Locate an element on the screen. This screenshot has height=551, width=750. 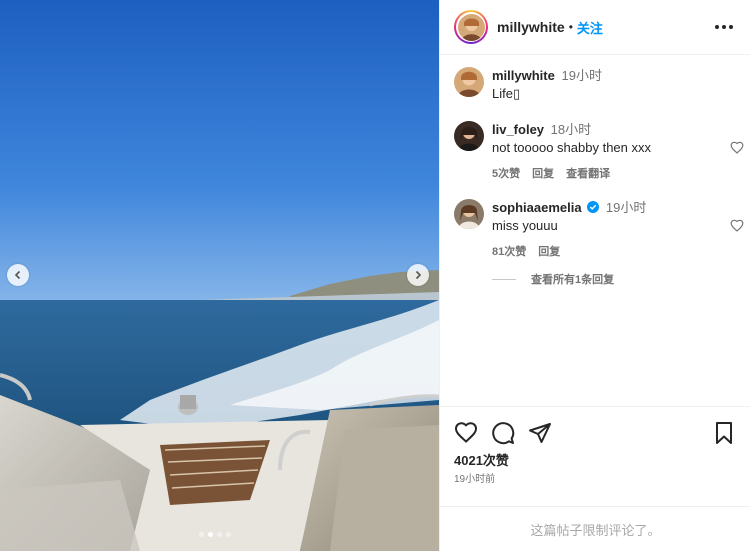
author-avatar is located at coordinates (471, 27).